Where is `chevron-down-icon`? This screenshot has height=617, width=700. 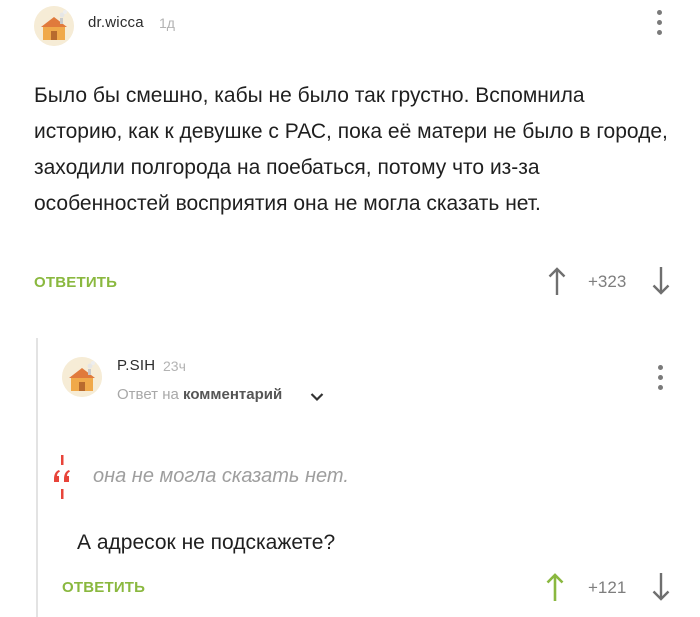
chevron-down-icon is located at coordinates (317, 398).